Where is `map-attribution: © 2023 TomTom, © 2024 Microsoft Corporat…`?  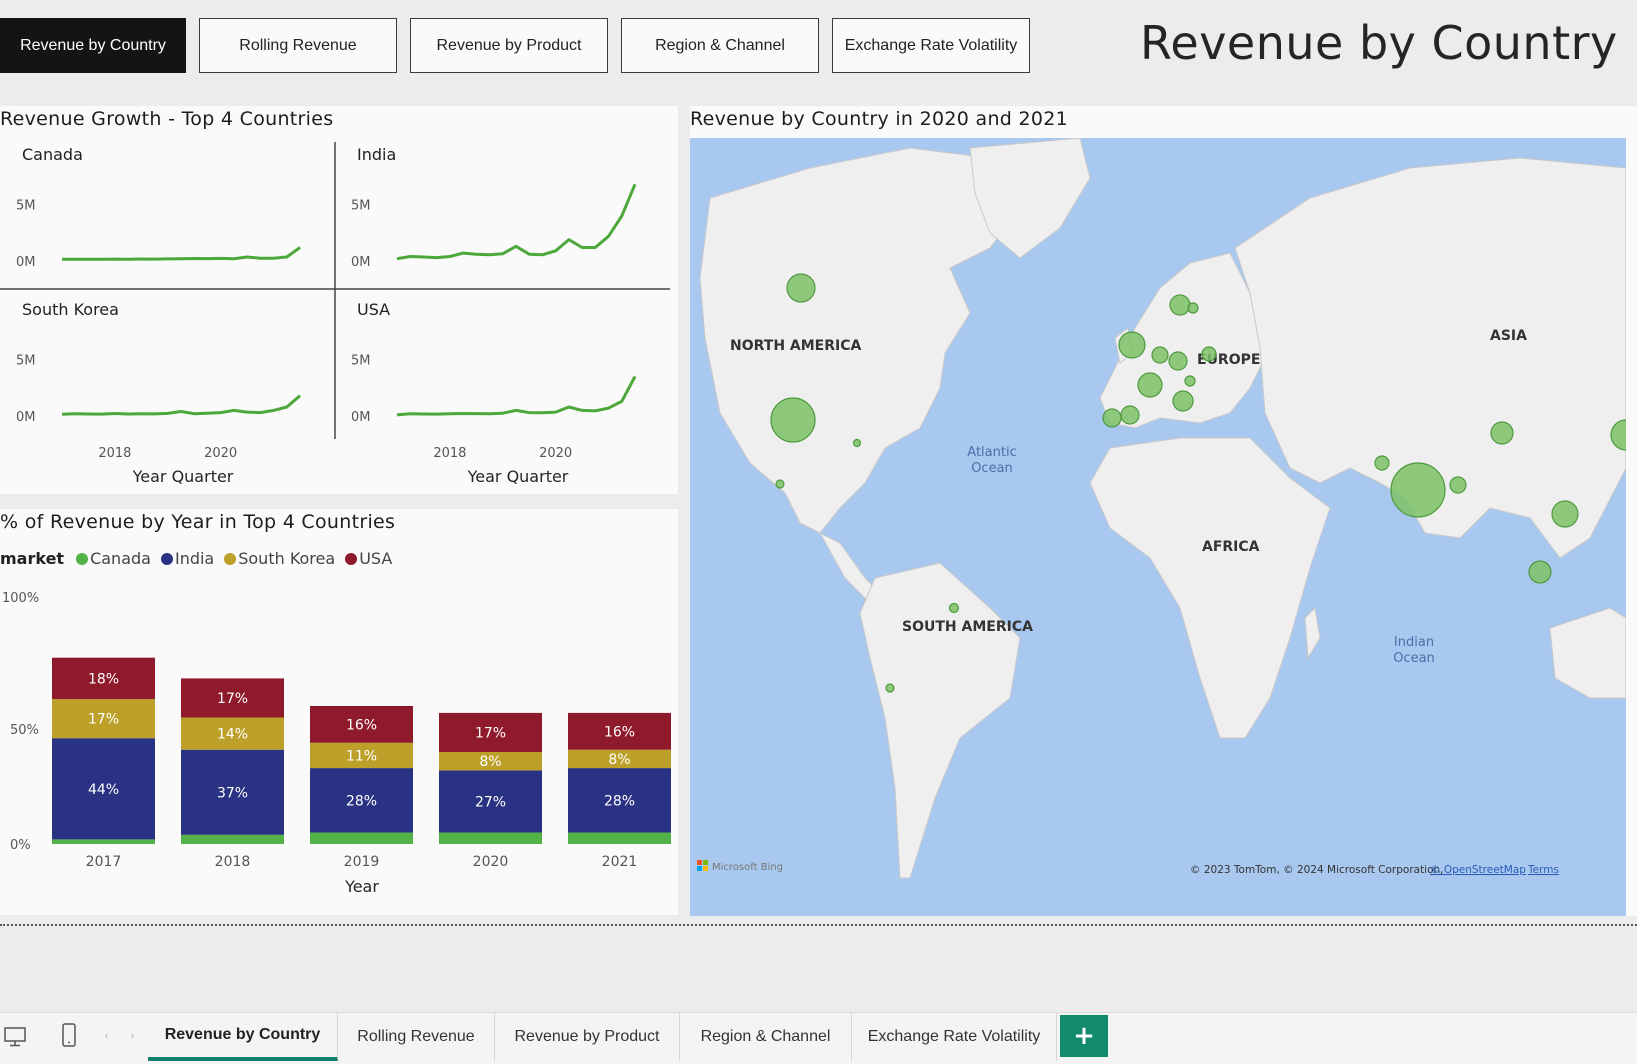
map-attribution: © 2023 TomTom, © 2024 Microsoft Corporat… is located at coordinates (1317, 870).